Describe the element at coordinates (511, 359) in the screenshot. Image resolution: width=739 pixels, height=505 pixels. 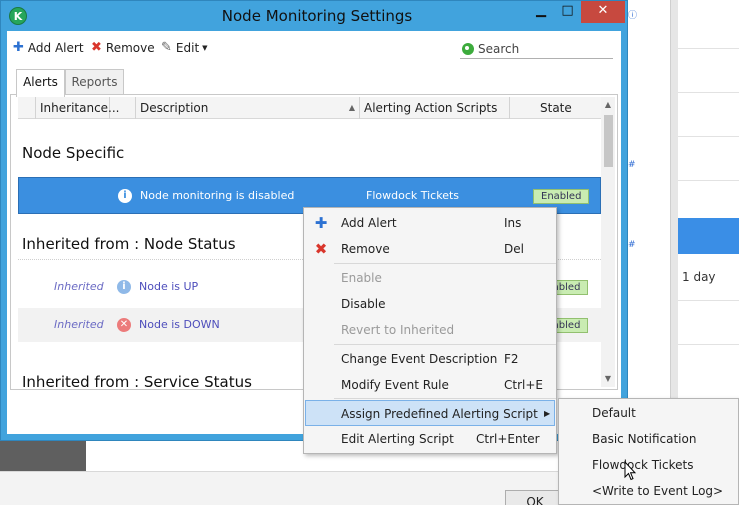
I see `menu-item-shortcut: F2` at that location.